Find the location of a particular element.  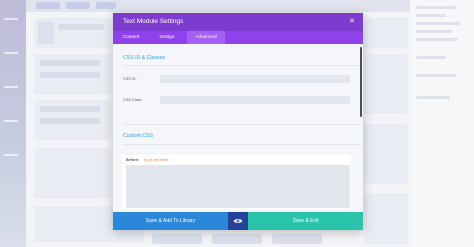

section-title-css-id-classes: CSS ID & Classes is located at coordinates (144, 58).